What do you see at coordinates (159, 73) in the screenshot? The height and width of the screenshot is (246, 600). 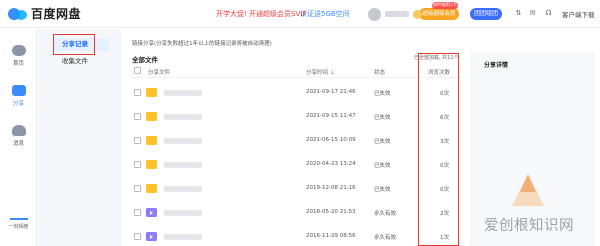 I see `col-name: 分享文件` at bounding box center [159, 73].